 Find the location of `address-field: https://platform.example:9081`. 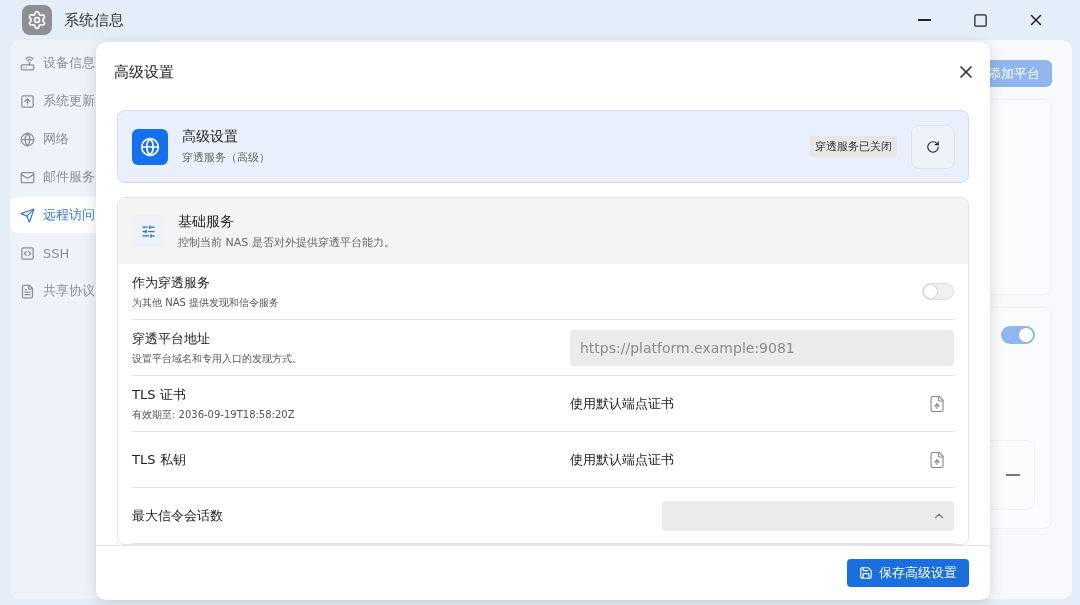

address-field: https://platform.example:9081 is located at coordinates (762, 347).